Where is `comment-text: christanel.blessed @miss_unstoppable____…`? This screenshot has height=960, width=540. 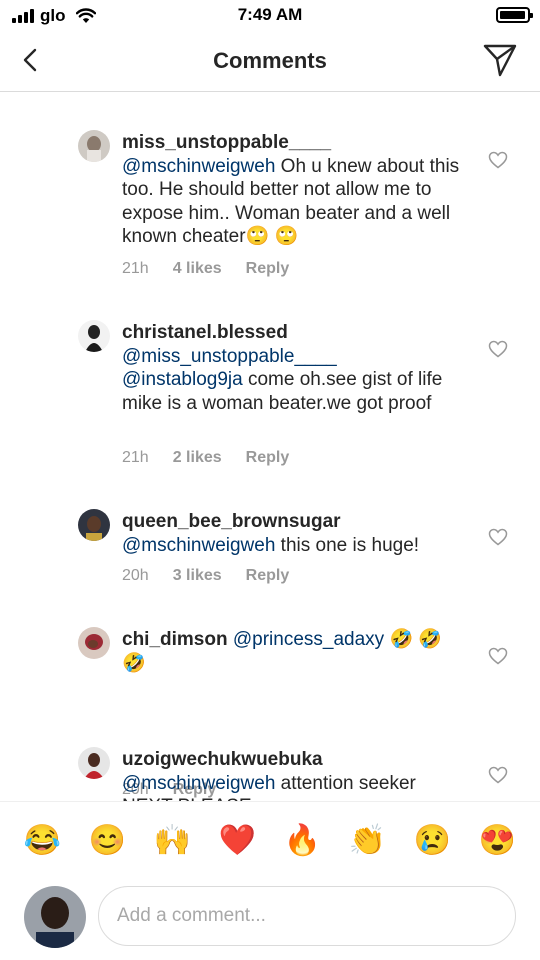 comment-text: christanel.blessed @miss_unstoppable____… is located at coordinates (291, 368).